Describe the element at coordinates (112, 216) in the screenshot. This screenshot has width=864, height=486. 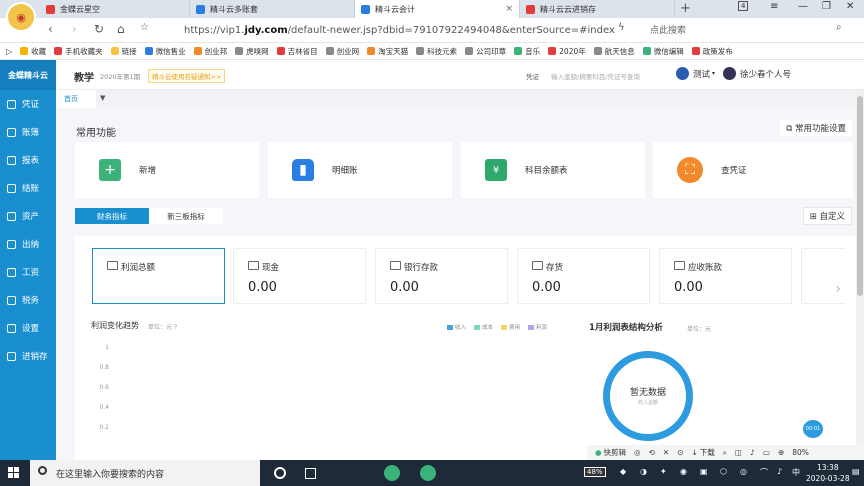
I see `tab-financial-indicators: 财务指标` at that location.